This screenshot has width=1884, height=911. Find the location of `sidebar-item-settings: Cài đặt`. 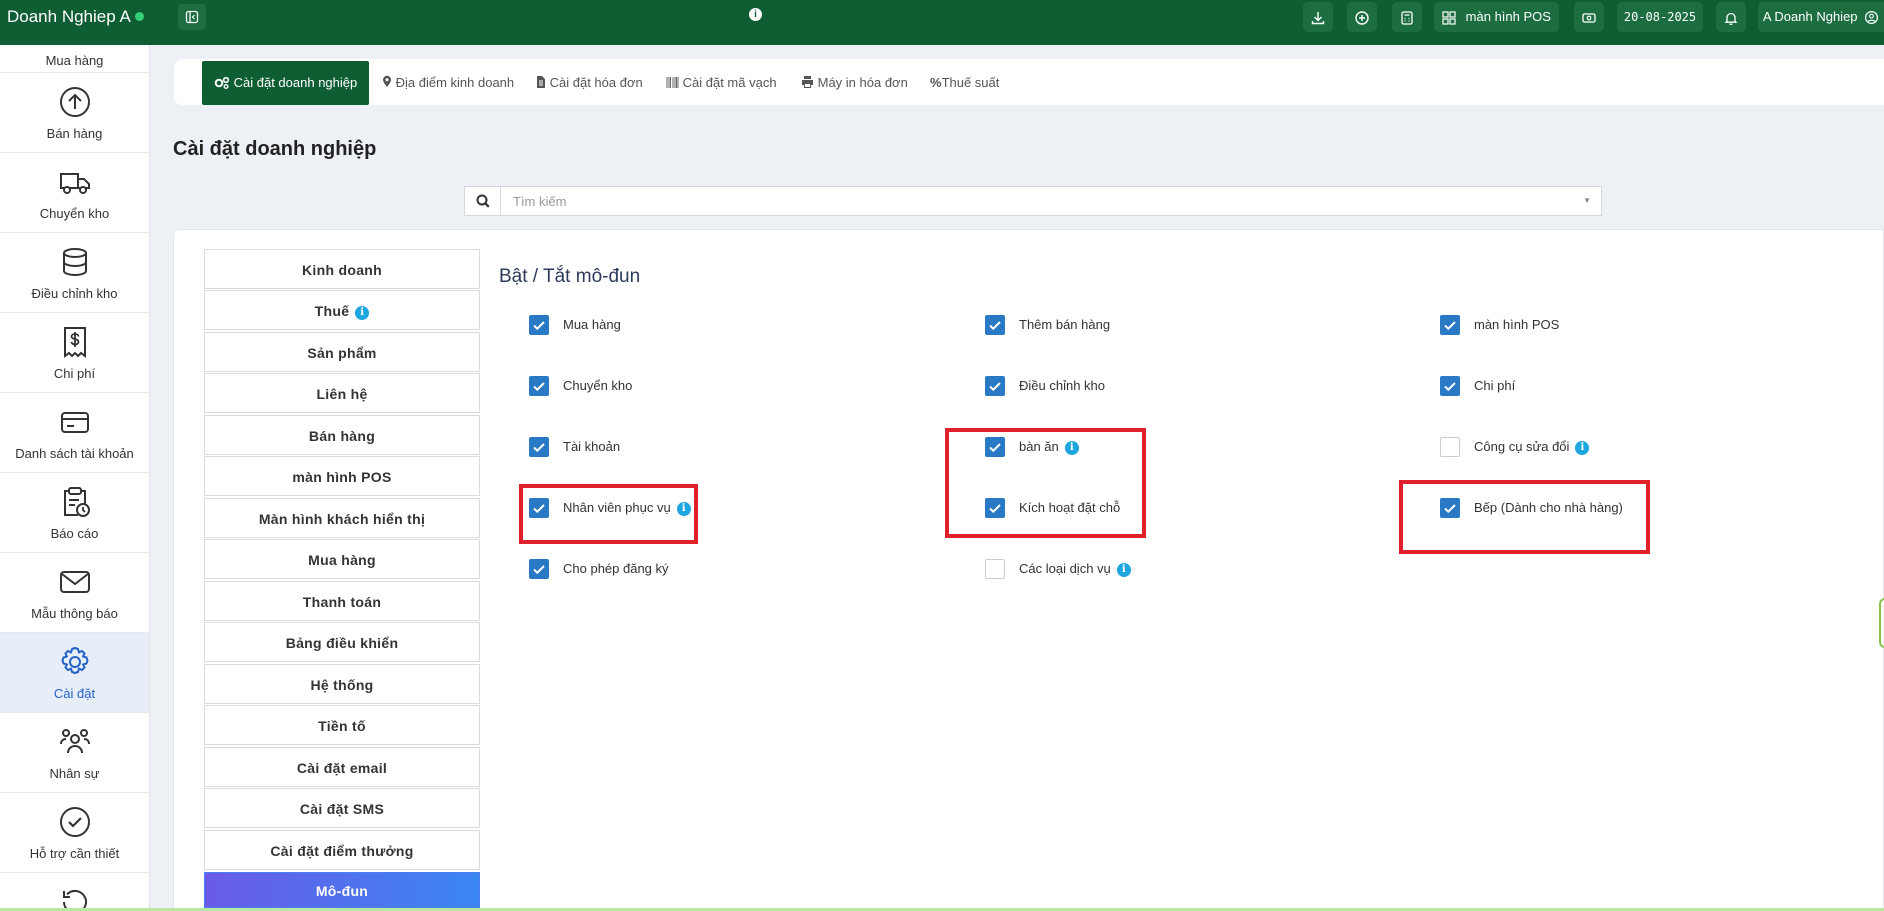

sidebar-item-settings: Cài đặt is located at coordinates (74, 673).